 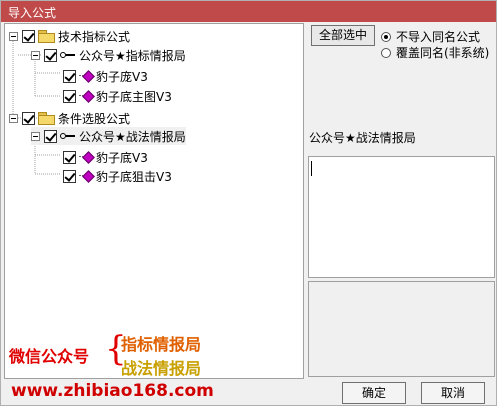 I want to click on watermark-url: www.zhibiao168.com, so click(x=112, y=391).